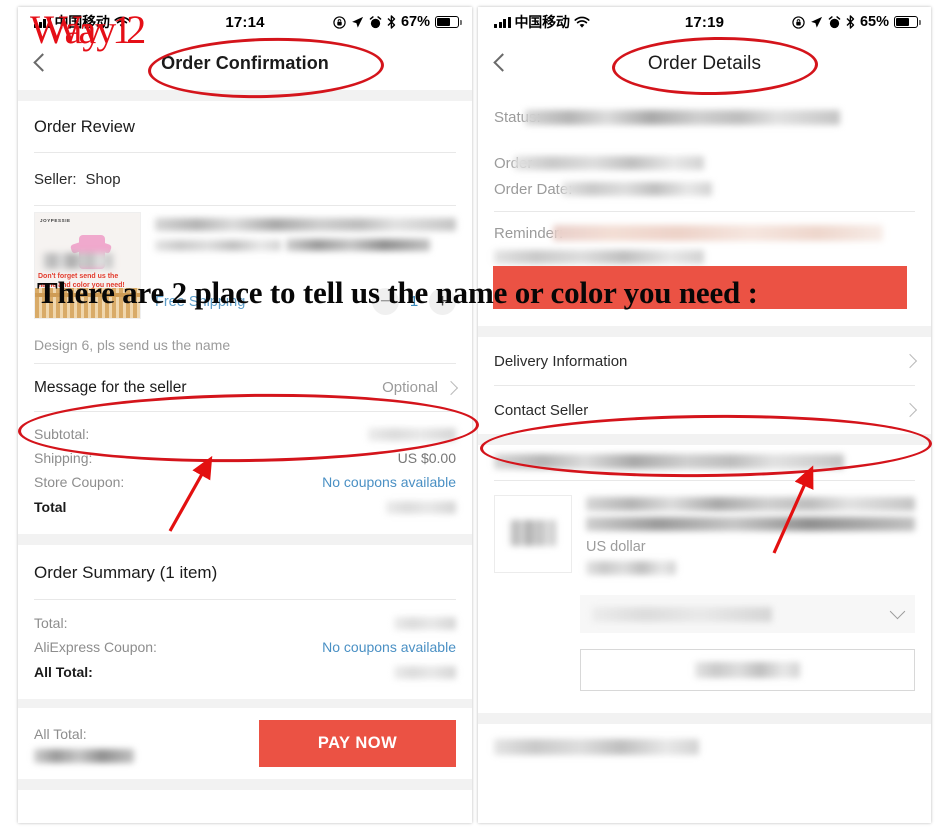 This screenshot has height=830, width=949. I want to click on total-label: Shipping:, so click(63, 458).